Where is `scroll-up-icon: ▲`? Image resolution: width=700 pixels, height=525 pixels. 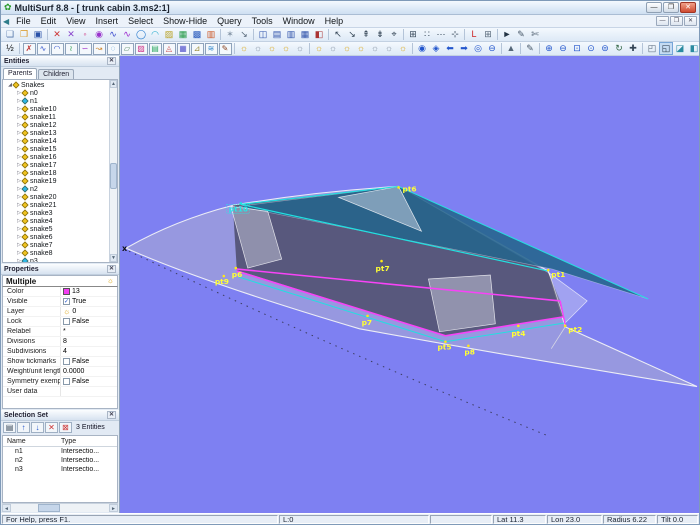
scroll-up-icon: ▲ is located at coordinates (113, 84).